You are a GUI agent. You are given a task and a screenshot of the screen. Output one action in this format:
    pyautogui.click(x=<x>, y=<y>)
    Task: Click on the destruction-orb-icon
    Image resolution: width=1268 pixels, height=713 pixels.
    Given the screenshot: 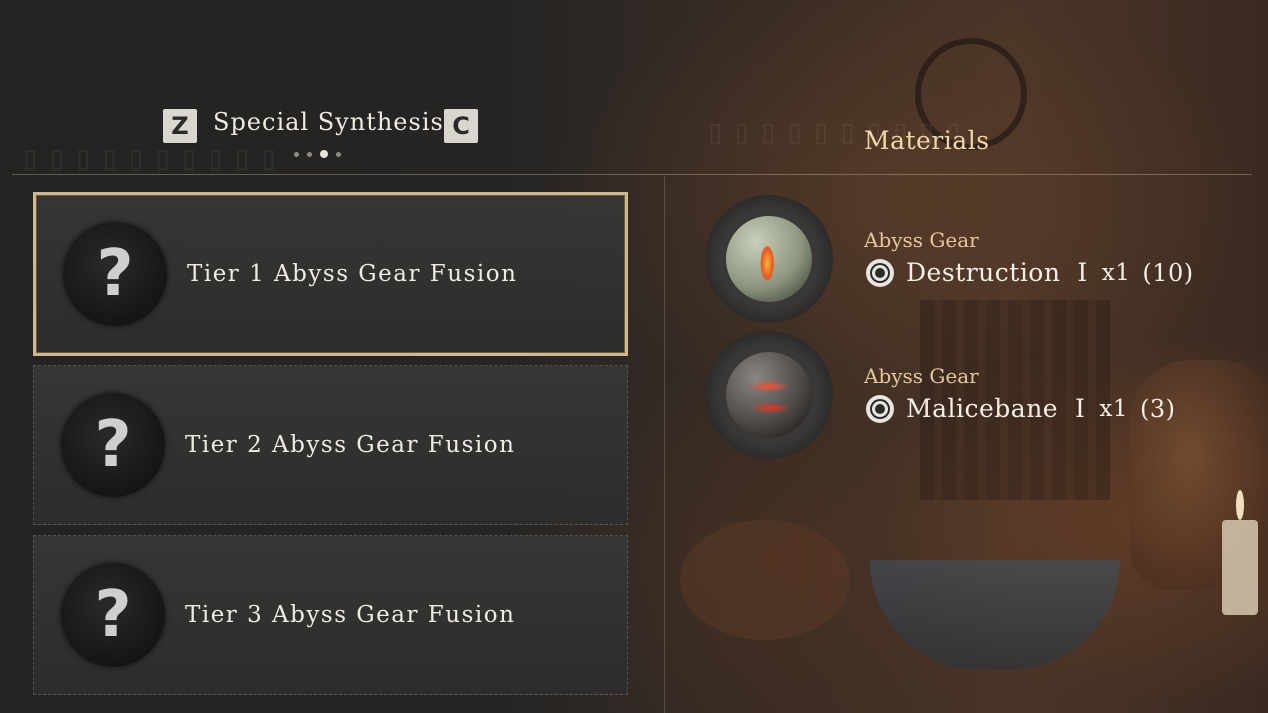 What is the action you would take?
    pyautogui.click(x=769, y=259)
    